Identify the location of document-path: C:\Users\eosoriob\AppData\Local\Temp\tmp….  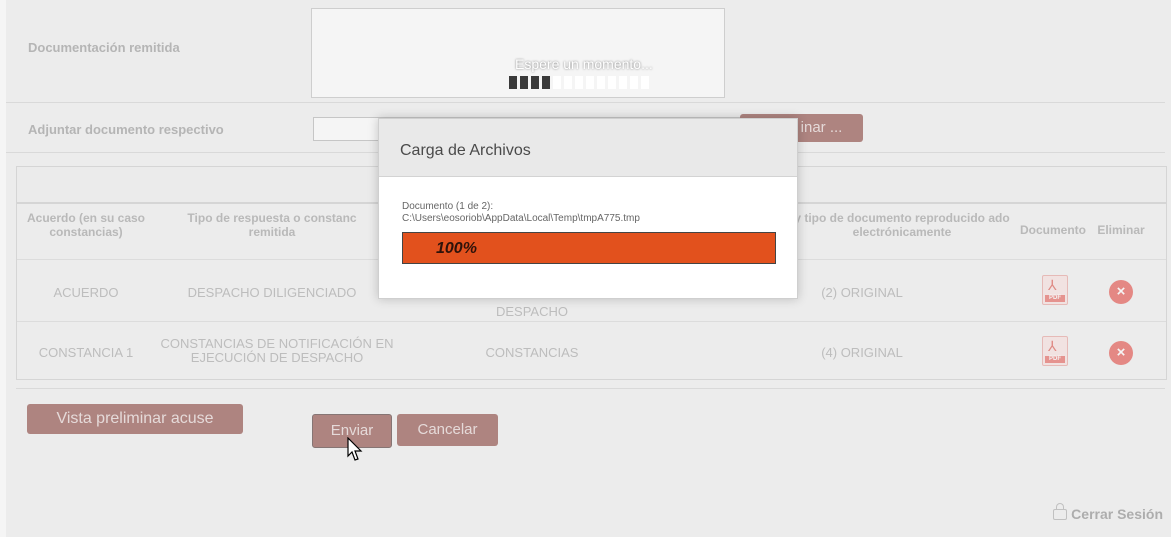
(521, 218).